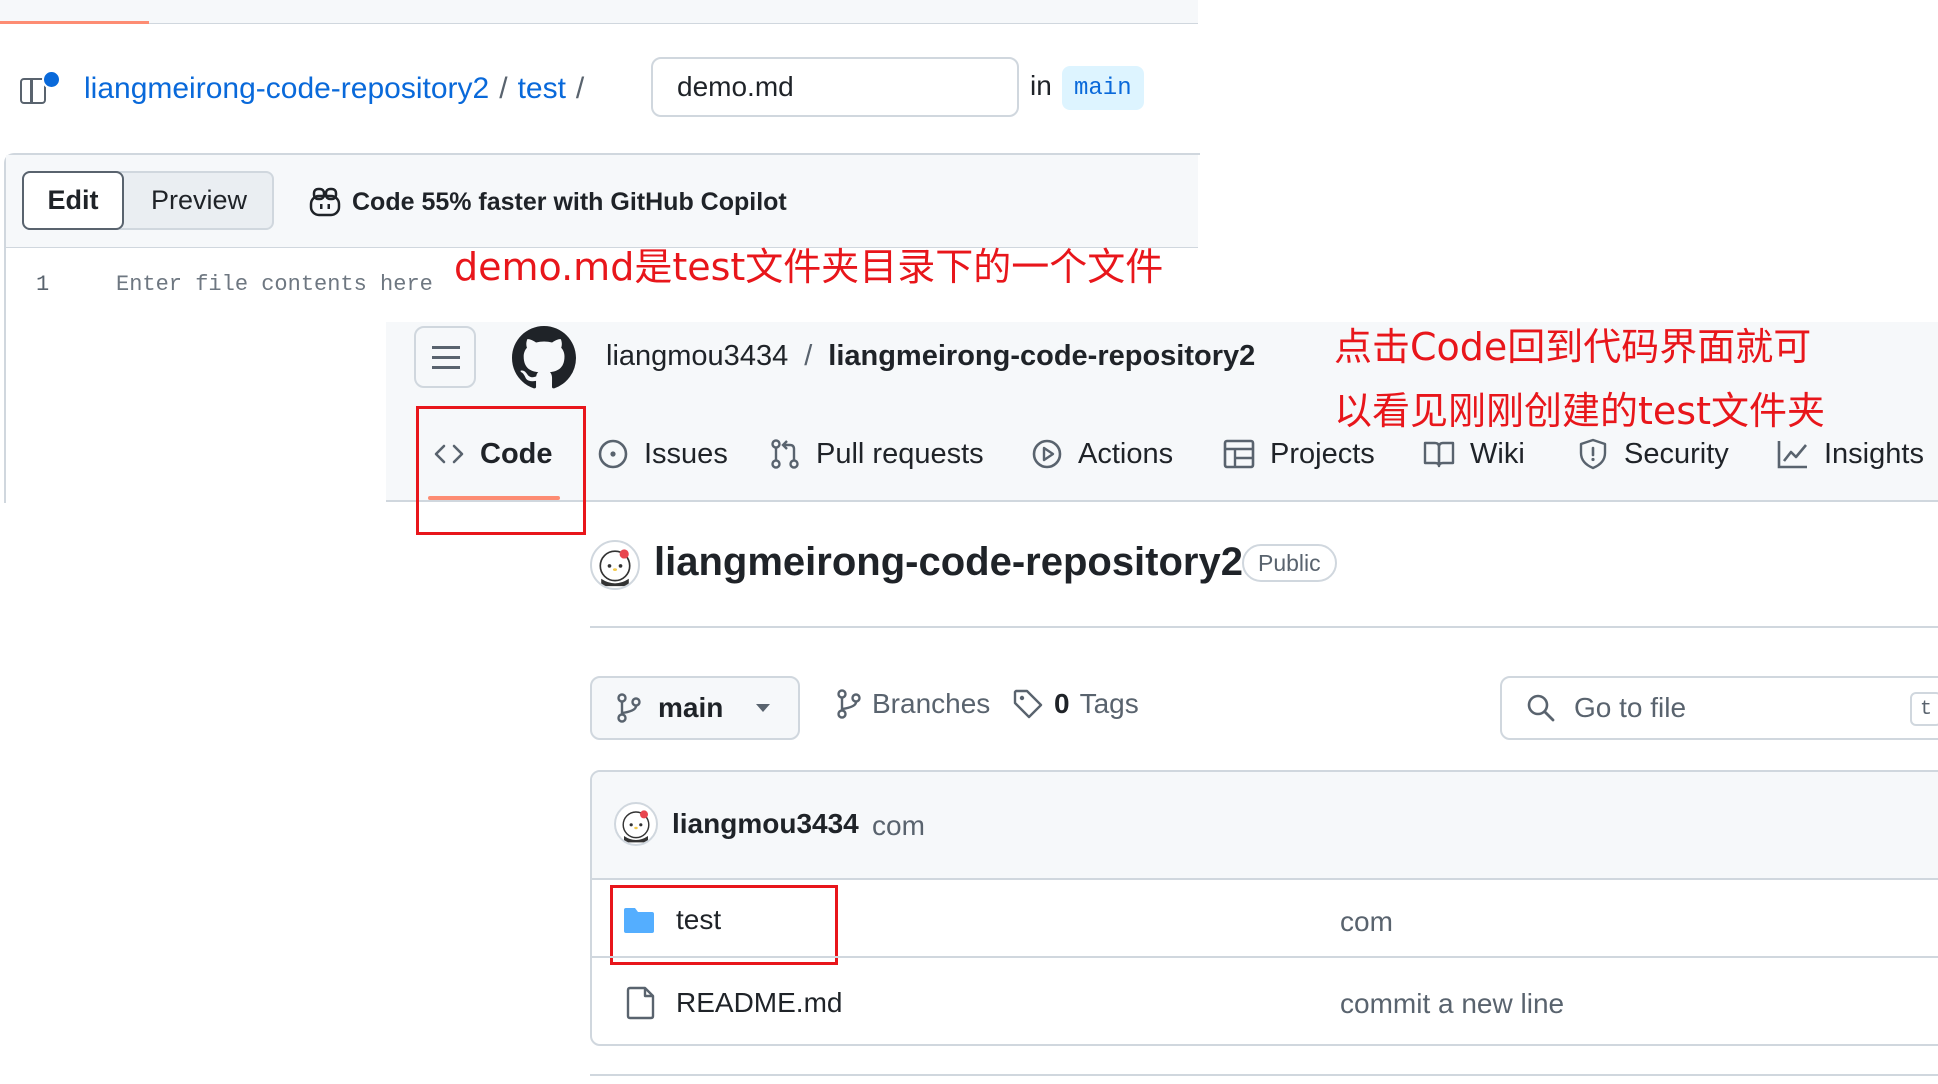 Image resolution: width=1938 pixels, height=1084 pixels. Describe the element at coordinates (1028, 704) in the screenshot. I see `tag-icon` at that location.